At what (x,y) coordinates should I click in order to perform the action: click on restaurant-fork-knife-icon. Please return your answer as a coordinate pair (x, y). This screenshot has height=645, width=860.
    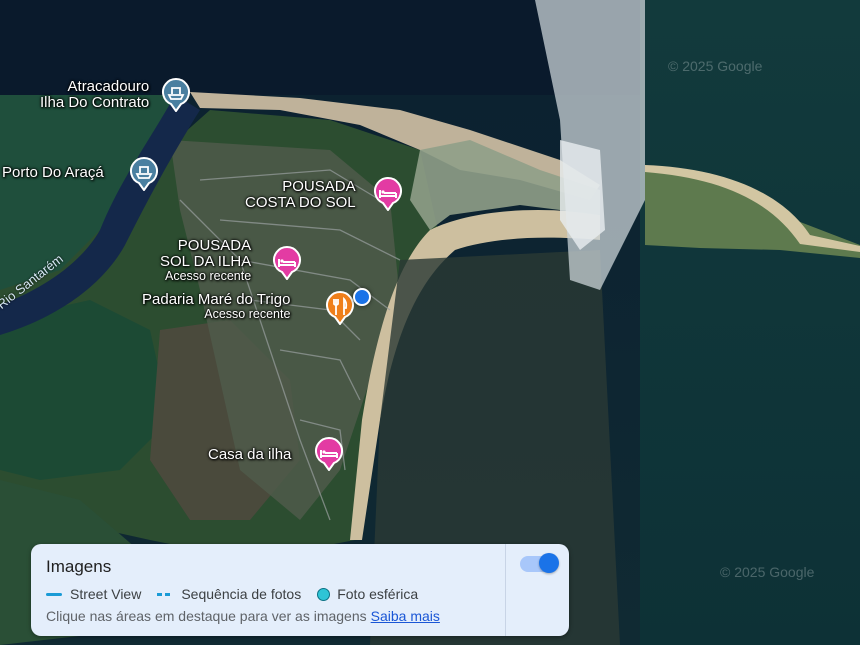
    Looking at the image, I should click on (340, 308).